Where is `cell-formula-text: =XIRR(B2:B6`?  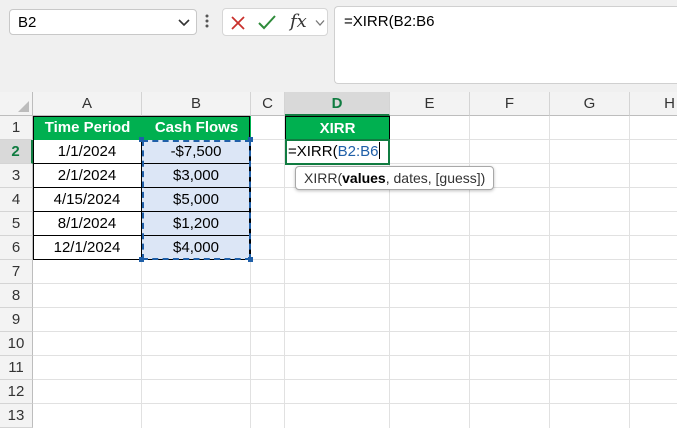 cell-formula-text: =XIRR(B2:B6 is located at coordinates (334, 152).